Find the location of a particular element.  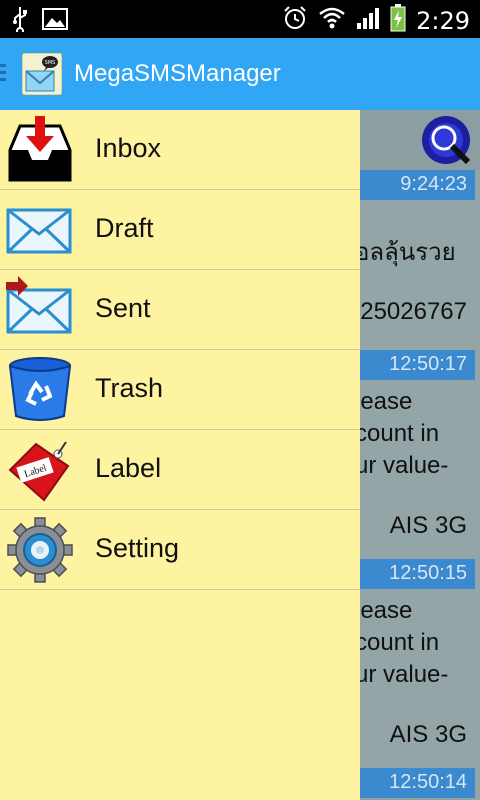

gear-icon is located at coordinates (40, 550).